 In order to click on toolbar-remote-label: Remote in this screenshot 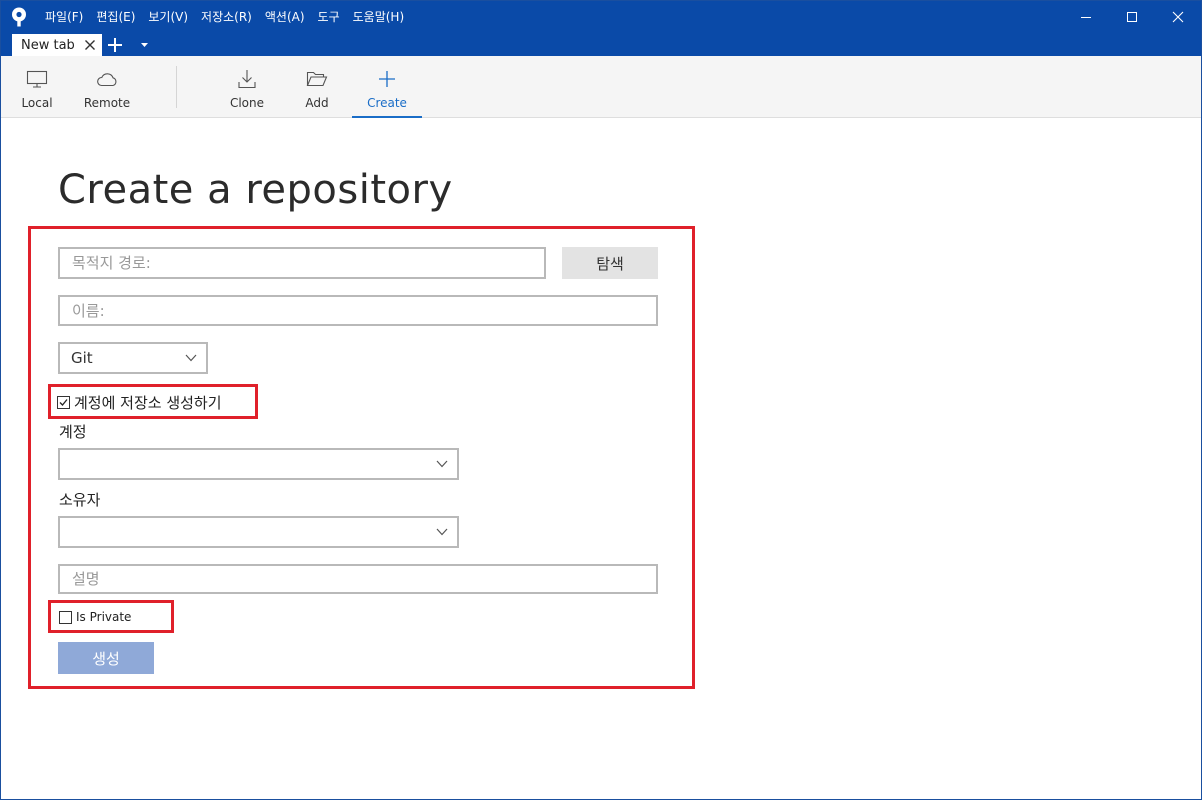, I will do `click(107, 103)`.